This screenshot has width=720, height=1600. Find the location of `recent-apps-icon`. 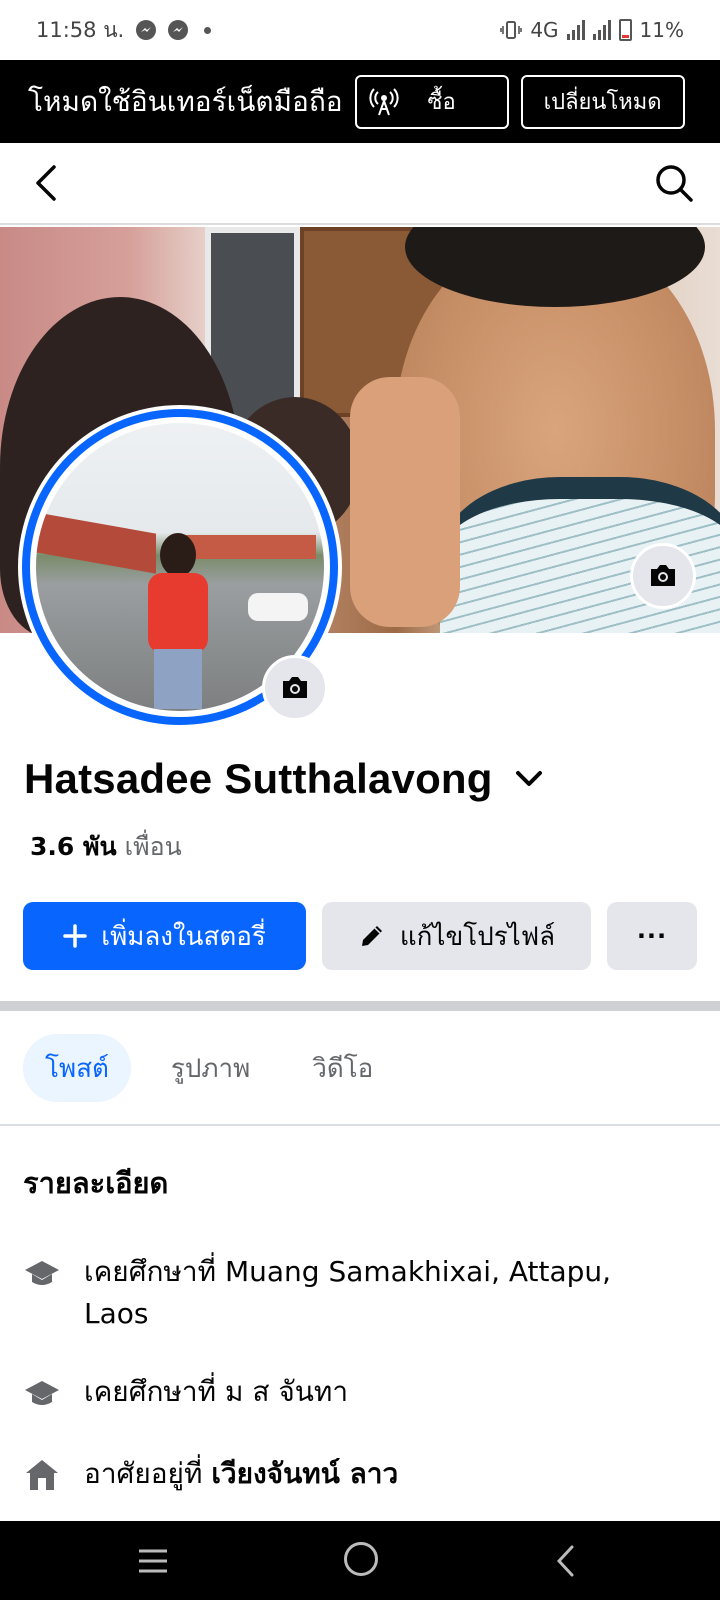

recent-apps-icon is located at coordinates (153, 1561).